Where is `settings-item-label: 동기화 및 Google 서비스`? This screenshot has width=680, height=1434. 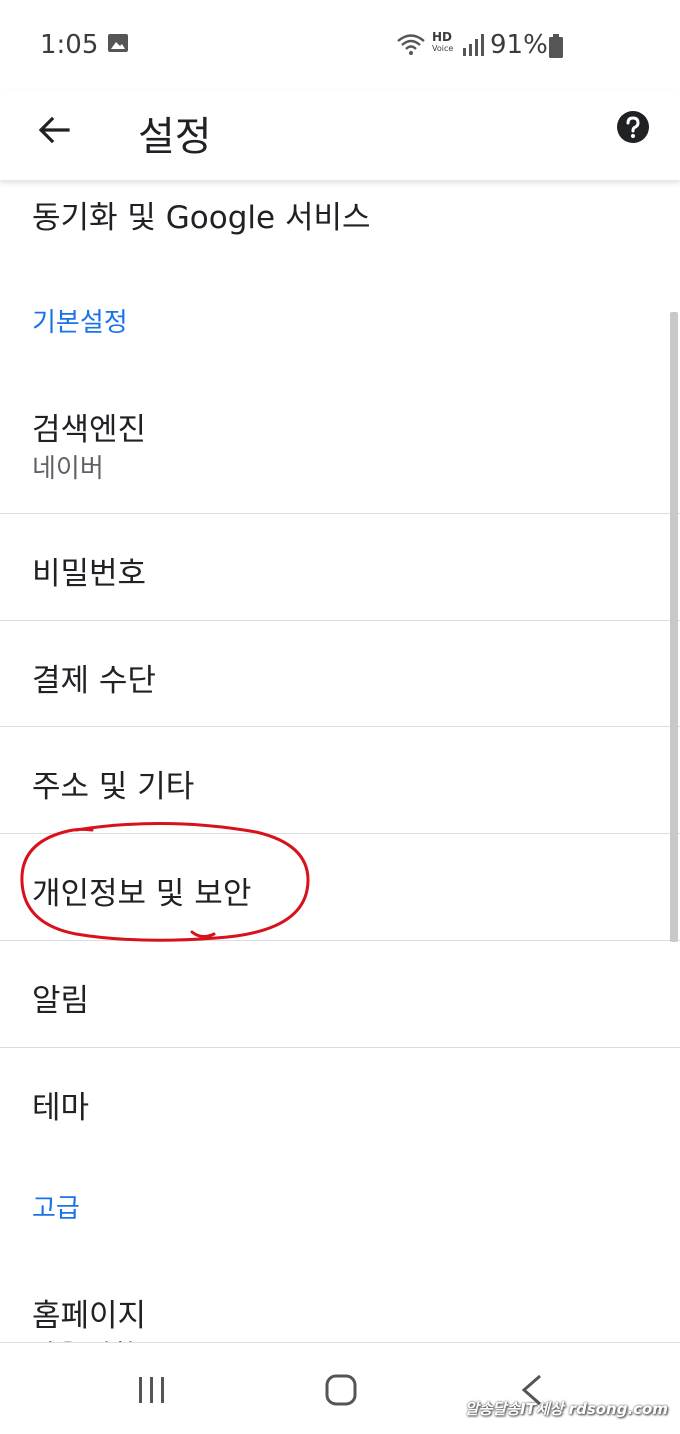 settings-item-label: 동기화 및 Google 서비스 is located at coordinates (201, 218).